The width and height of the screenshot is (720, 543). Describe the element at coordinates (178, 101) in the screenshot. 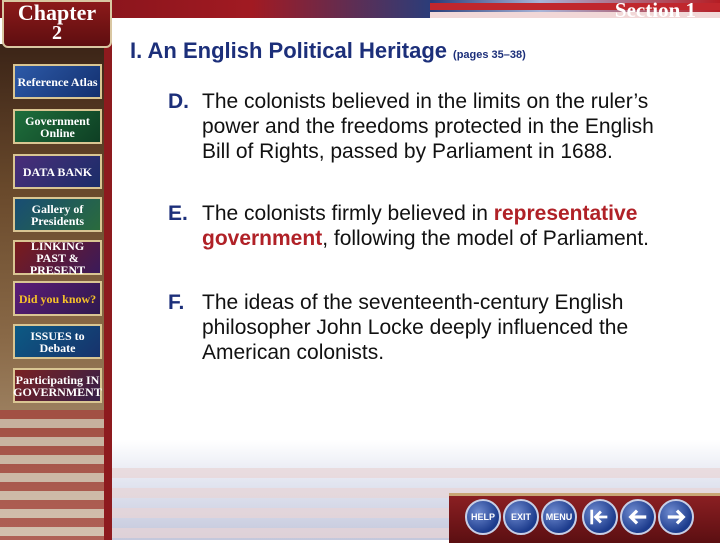

I see `item-letter: D.` at that location.